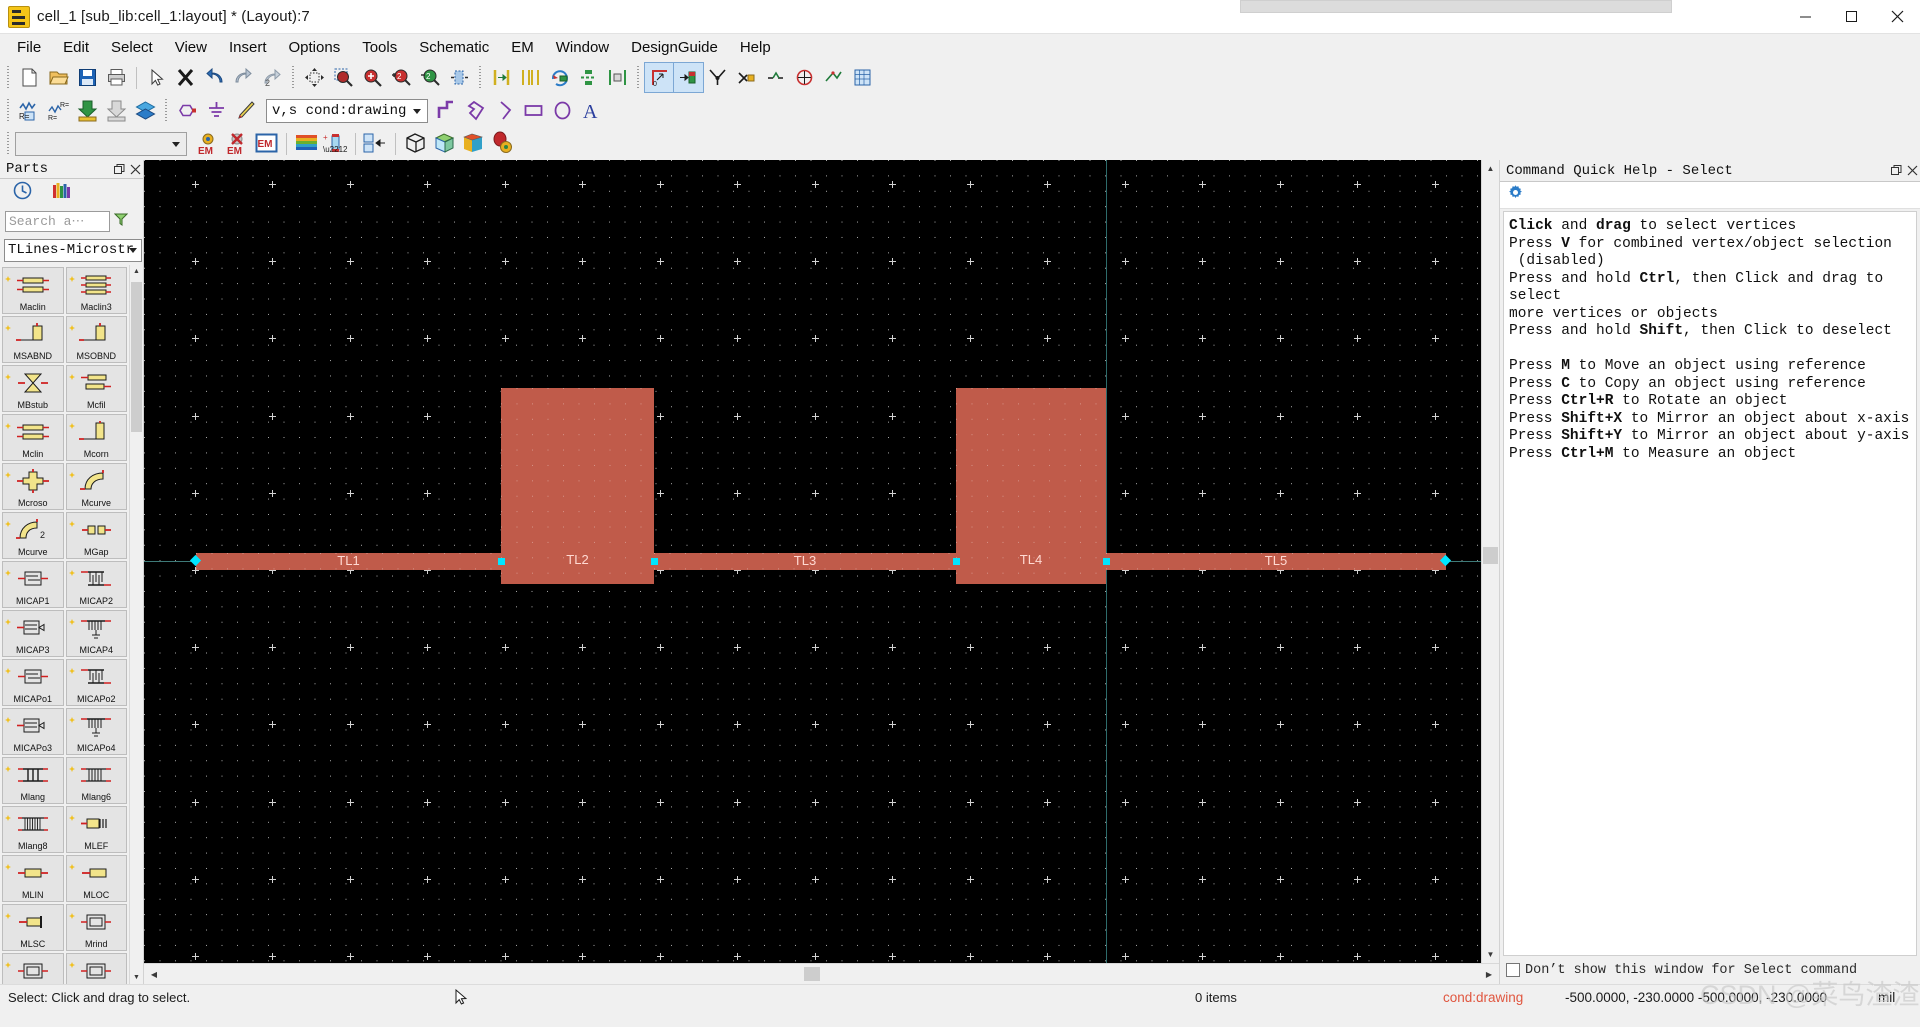 This screenshot has height=1027, width=1920. Describe the element at coordinates (96, 290) in the screenshot. I see `part-item-maclin3: Maclin3` at that location.